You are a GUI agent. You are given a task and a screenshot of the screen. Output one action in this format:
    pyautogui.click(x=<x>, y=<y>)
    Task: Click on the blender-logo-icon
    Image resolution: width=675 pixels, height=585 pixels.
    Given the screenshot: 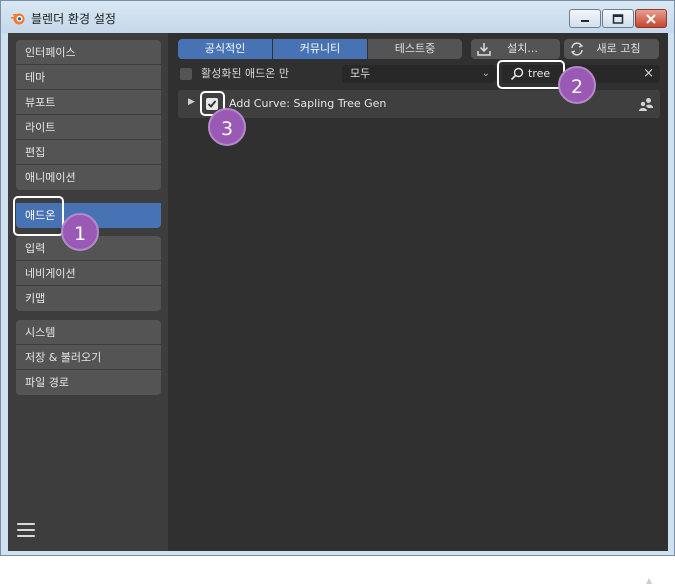 What is the action you would take?
    pyautogui.click(x=18, y=19)
    